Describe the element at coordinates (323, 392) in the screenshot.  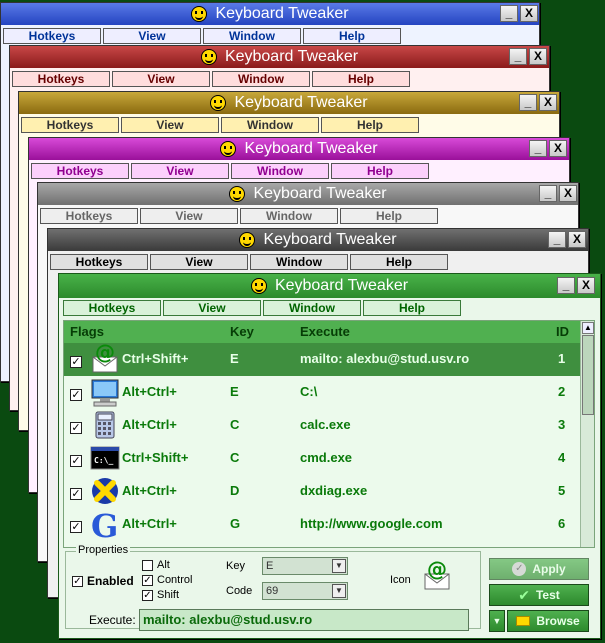
I see `table-row: ✓ Alt+Ctrl+ E C:\ 2` at that location.